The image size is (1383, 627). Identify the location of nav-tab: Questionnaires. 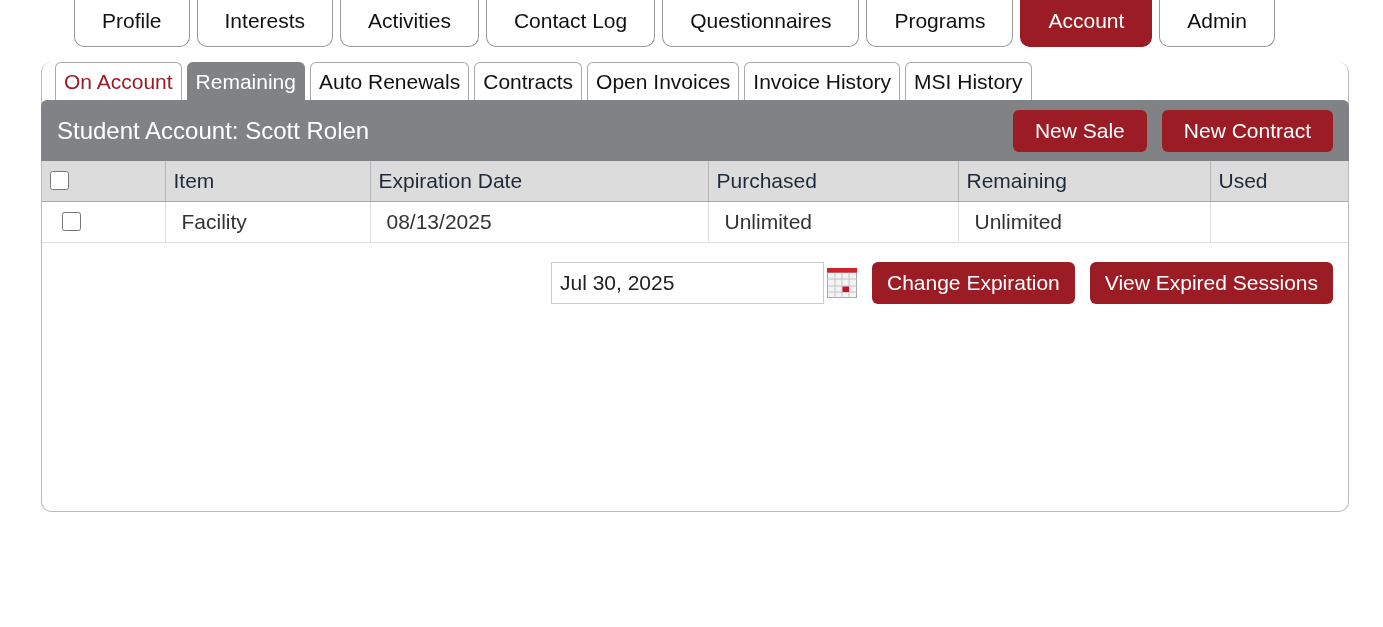
(761, 23).